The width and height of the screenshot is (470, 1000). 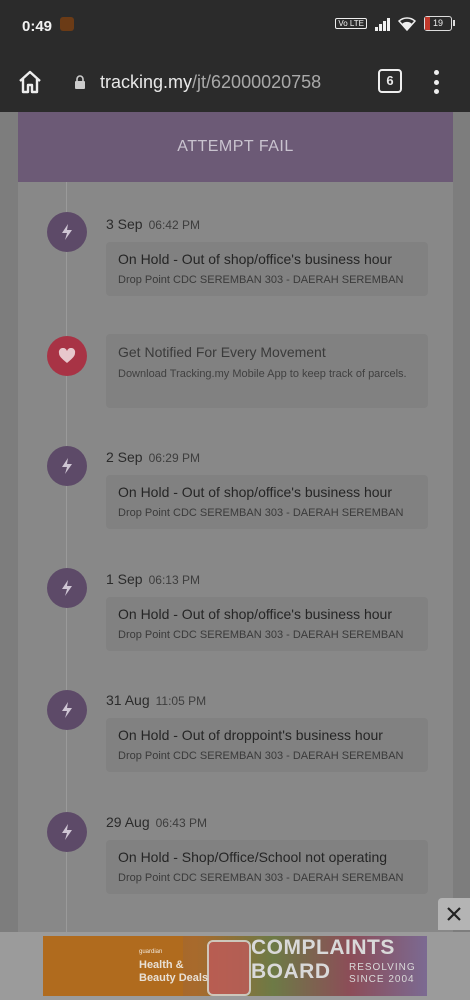 What do you see at coordinates (67, 356) in the screenshot?
I see `heart-icon` at bounding box center [67, 356].